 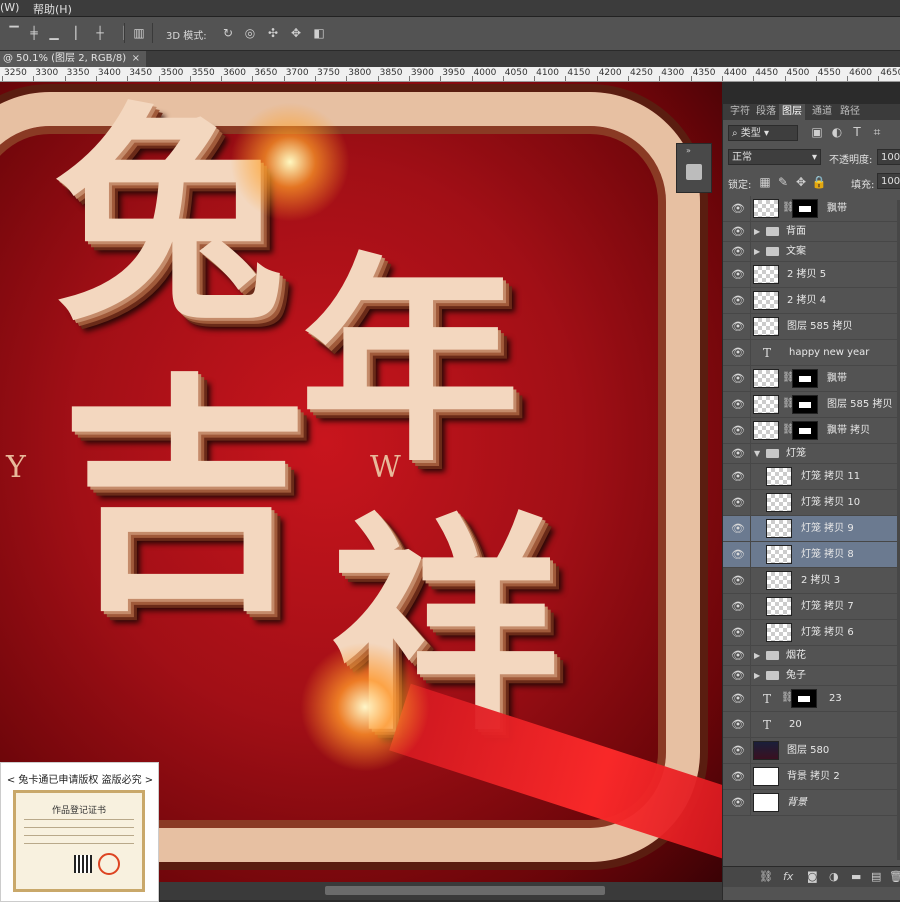 I want to click on layer-row: 👁 T 20, so click(x=811, y=725).